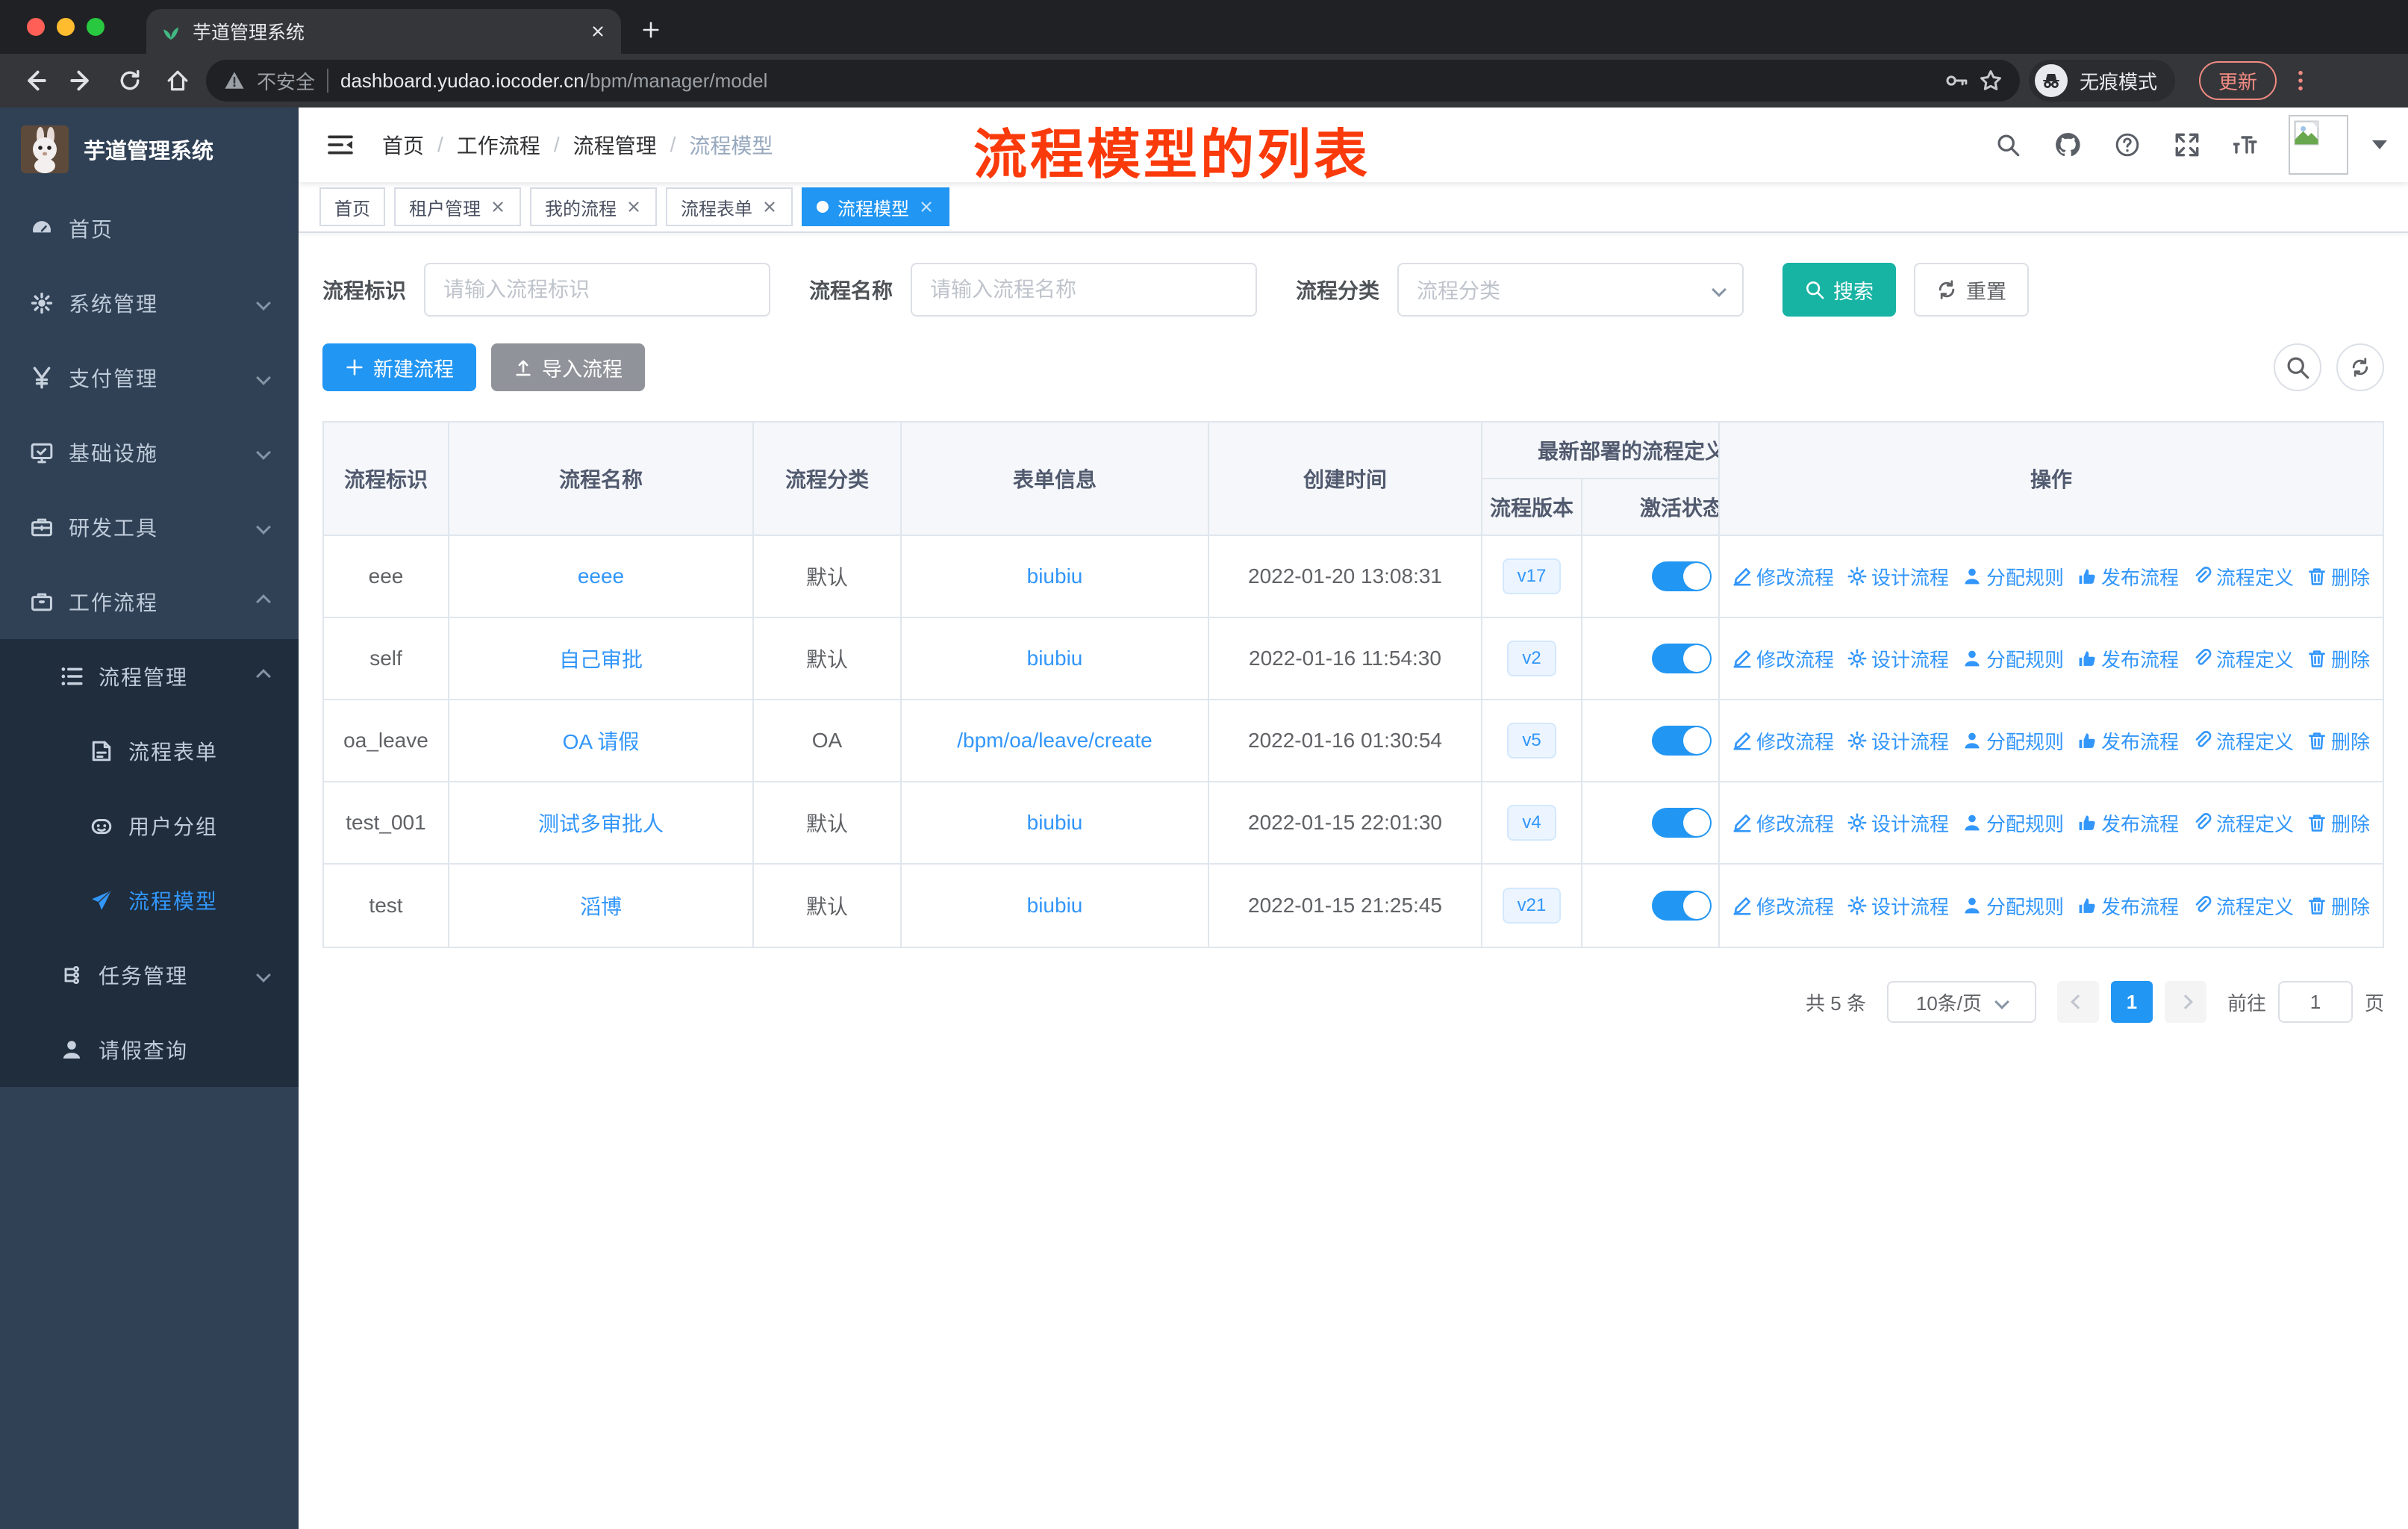 This screenshot has height=1529, width=2408. What do you see at coordinates (2187, 145) in the screenshot?
I see `fullscreen-icon` at bounding box center [2187, 145].